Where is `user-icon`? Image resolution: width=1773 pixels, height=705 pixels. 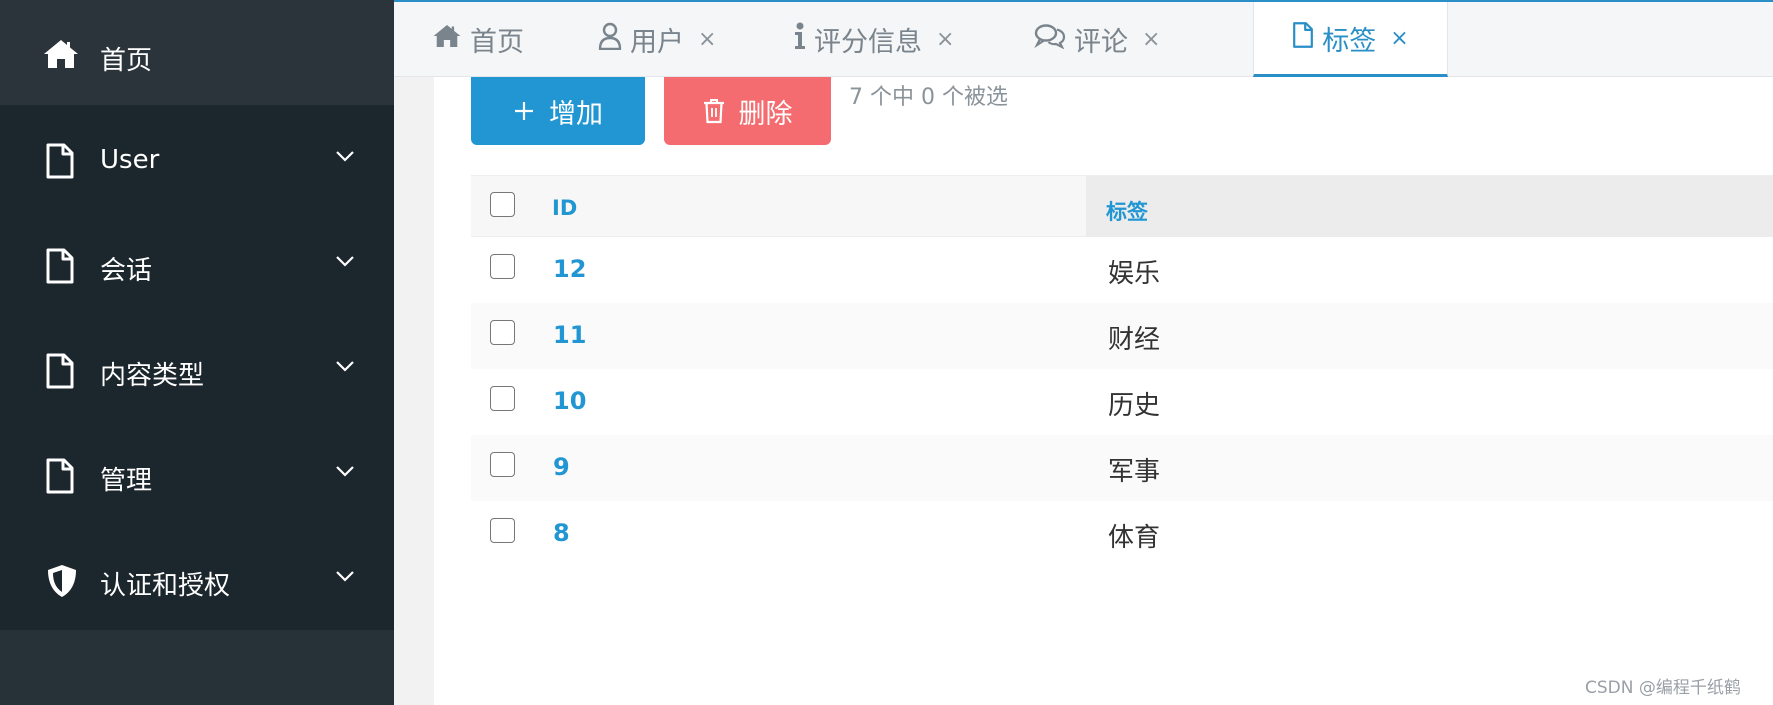 user-icon is located at coordinates (610, 39).